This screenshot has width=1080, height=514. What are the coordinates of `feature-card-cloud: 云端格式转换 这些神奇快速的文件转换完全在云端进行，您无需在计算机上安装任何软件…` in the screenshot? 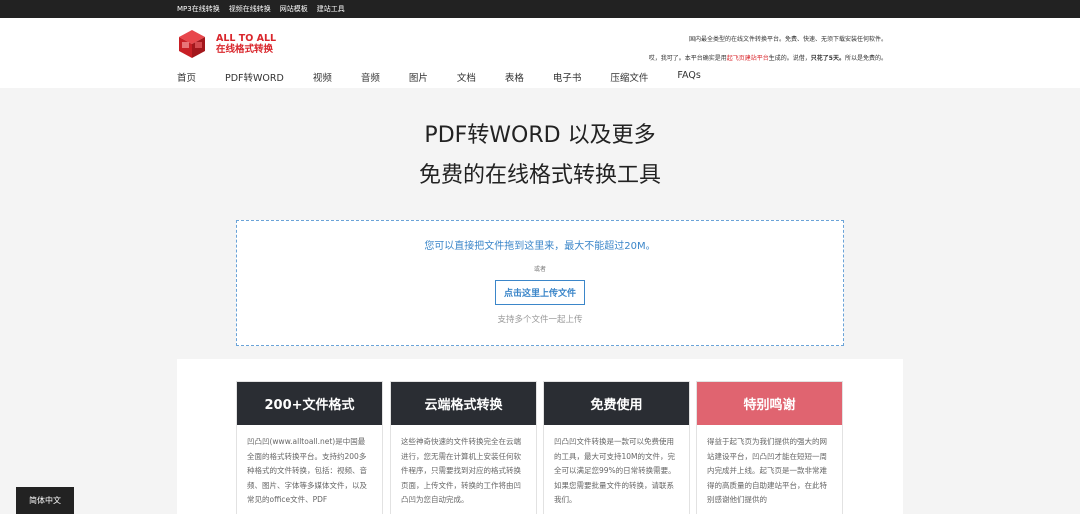 It's located at (463, 447).